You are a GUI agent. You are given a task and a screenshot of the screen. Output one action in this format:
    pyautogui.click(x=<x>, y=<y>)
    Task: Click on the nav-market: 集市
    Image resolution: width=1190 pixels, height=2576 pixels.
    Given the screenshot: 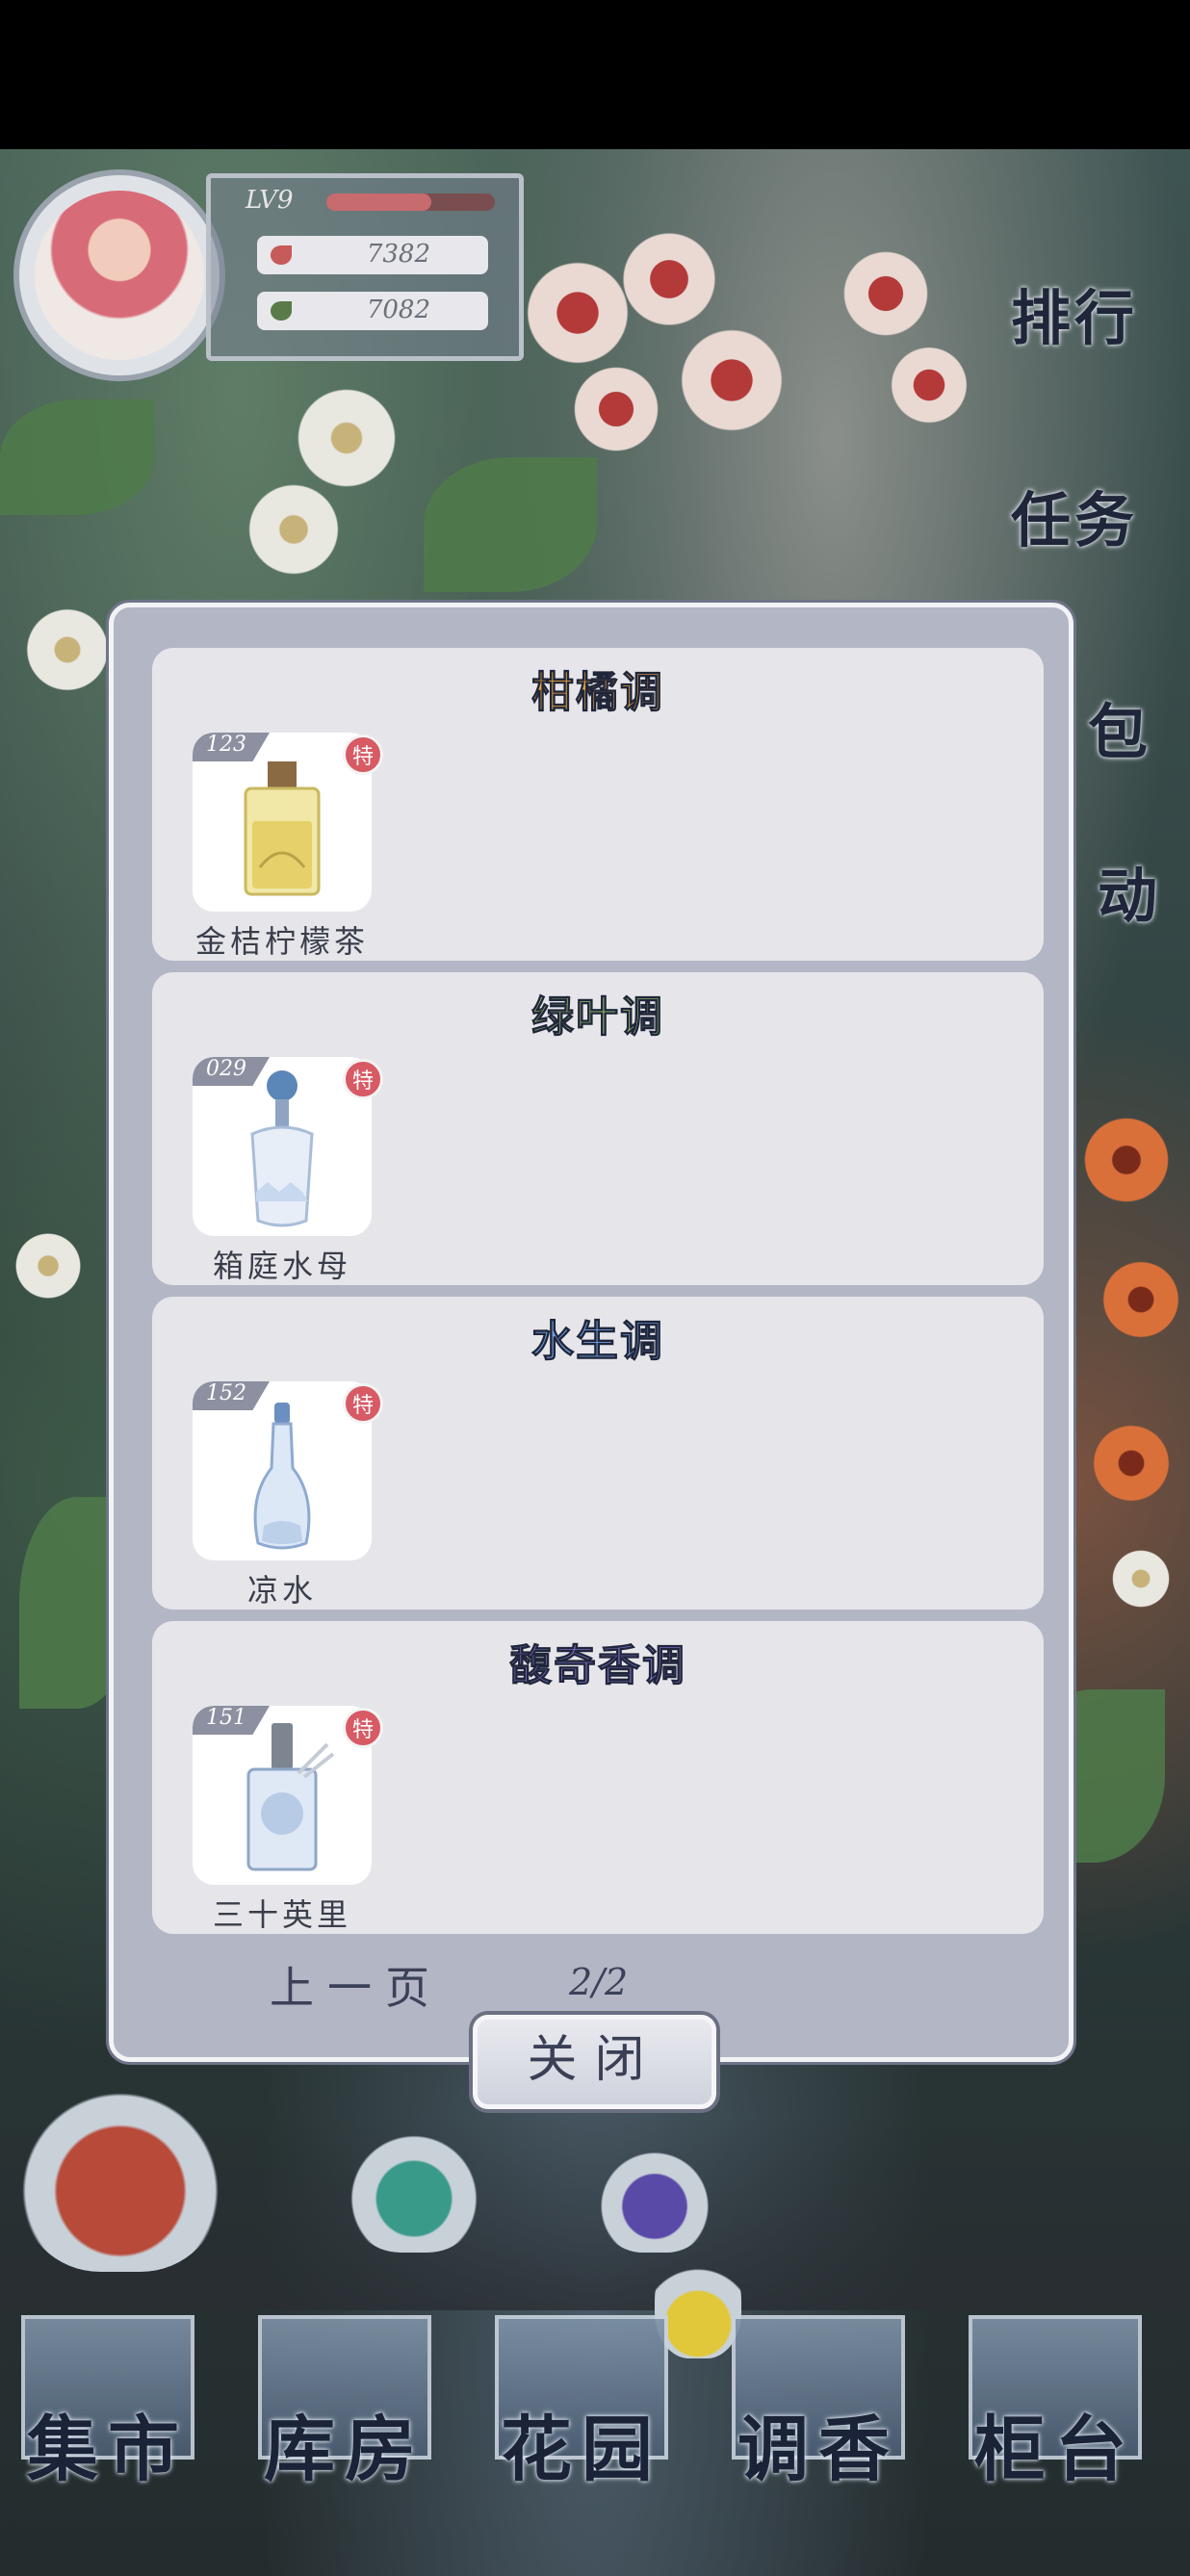 What is the action you would take?
    pyautogui.click(x=108, y=2407)
    